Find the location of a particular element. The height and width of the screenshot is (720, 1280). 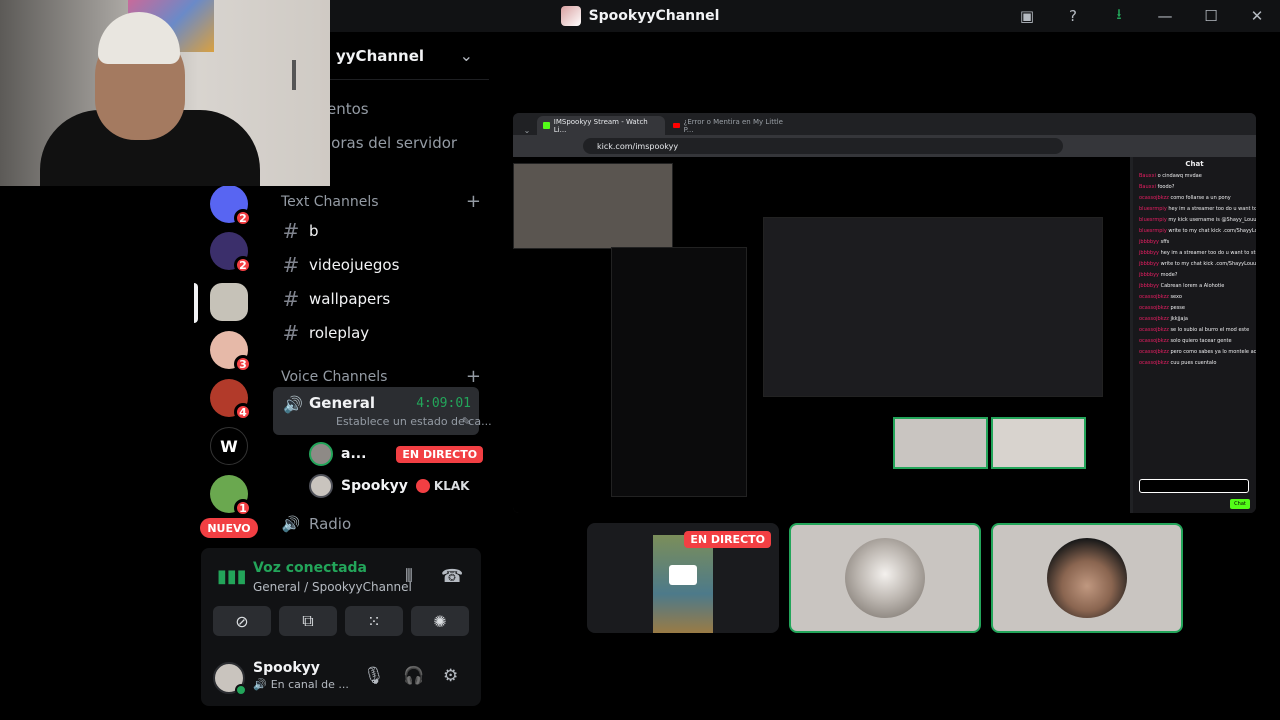

voice-connected-subtitle: General / SpookyyChannel is located at coordinates (332, 587).